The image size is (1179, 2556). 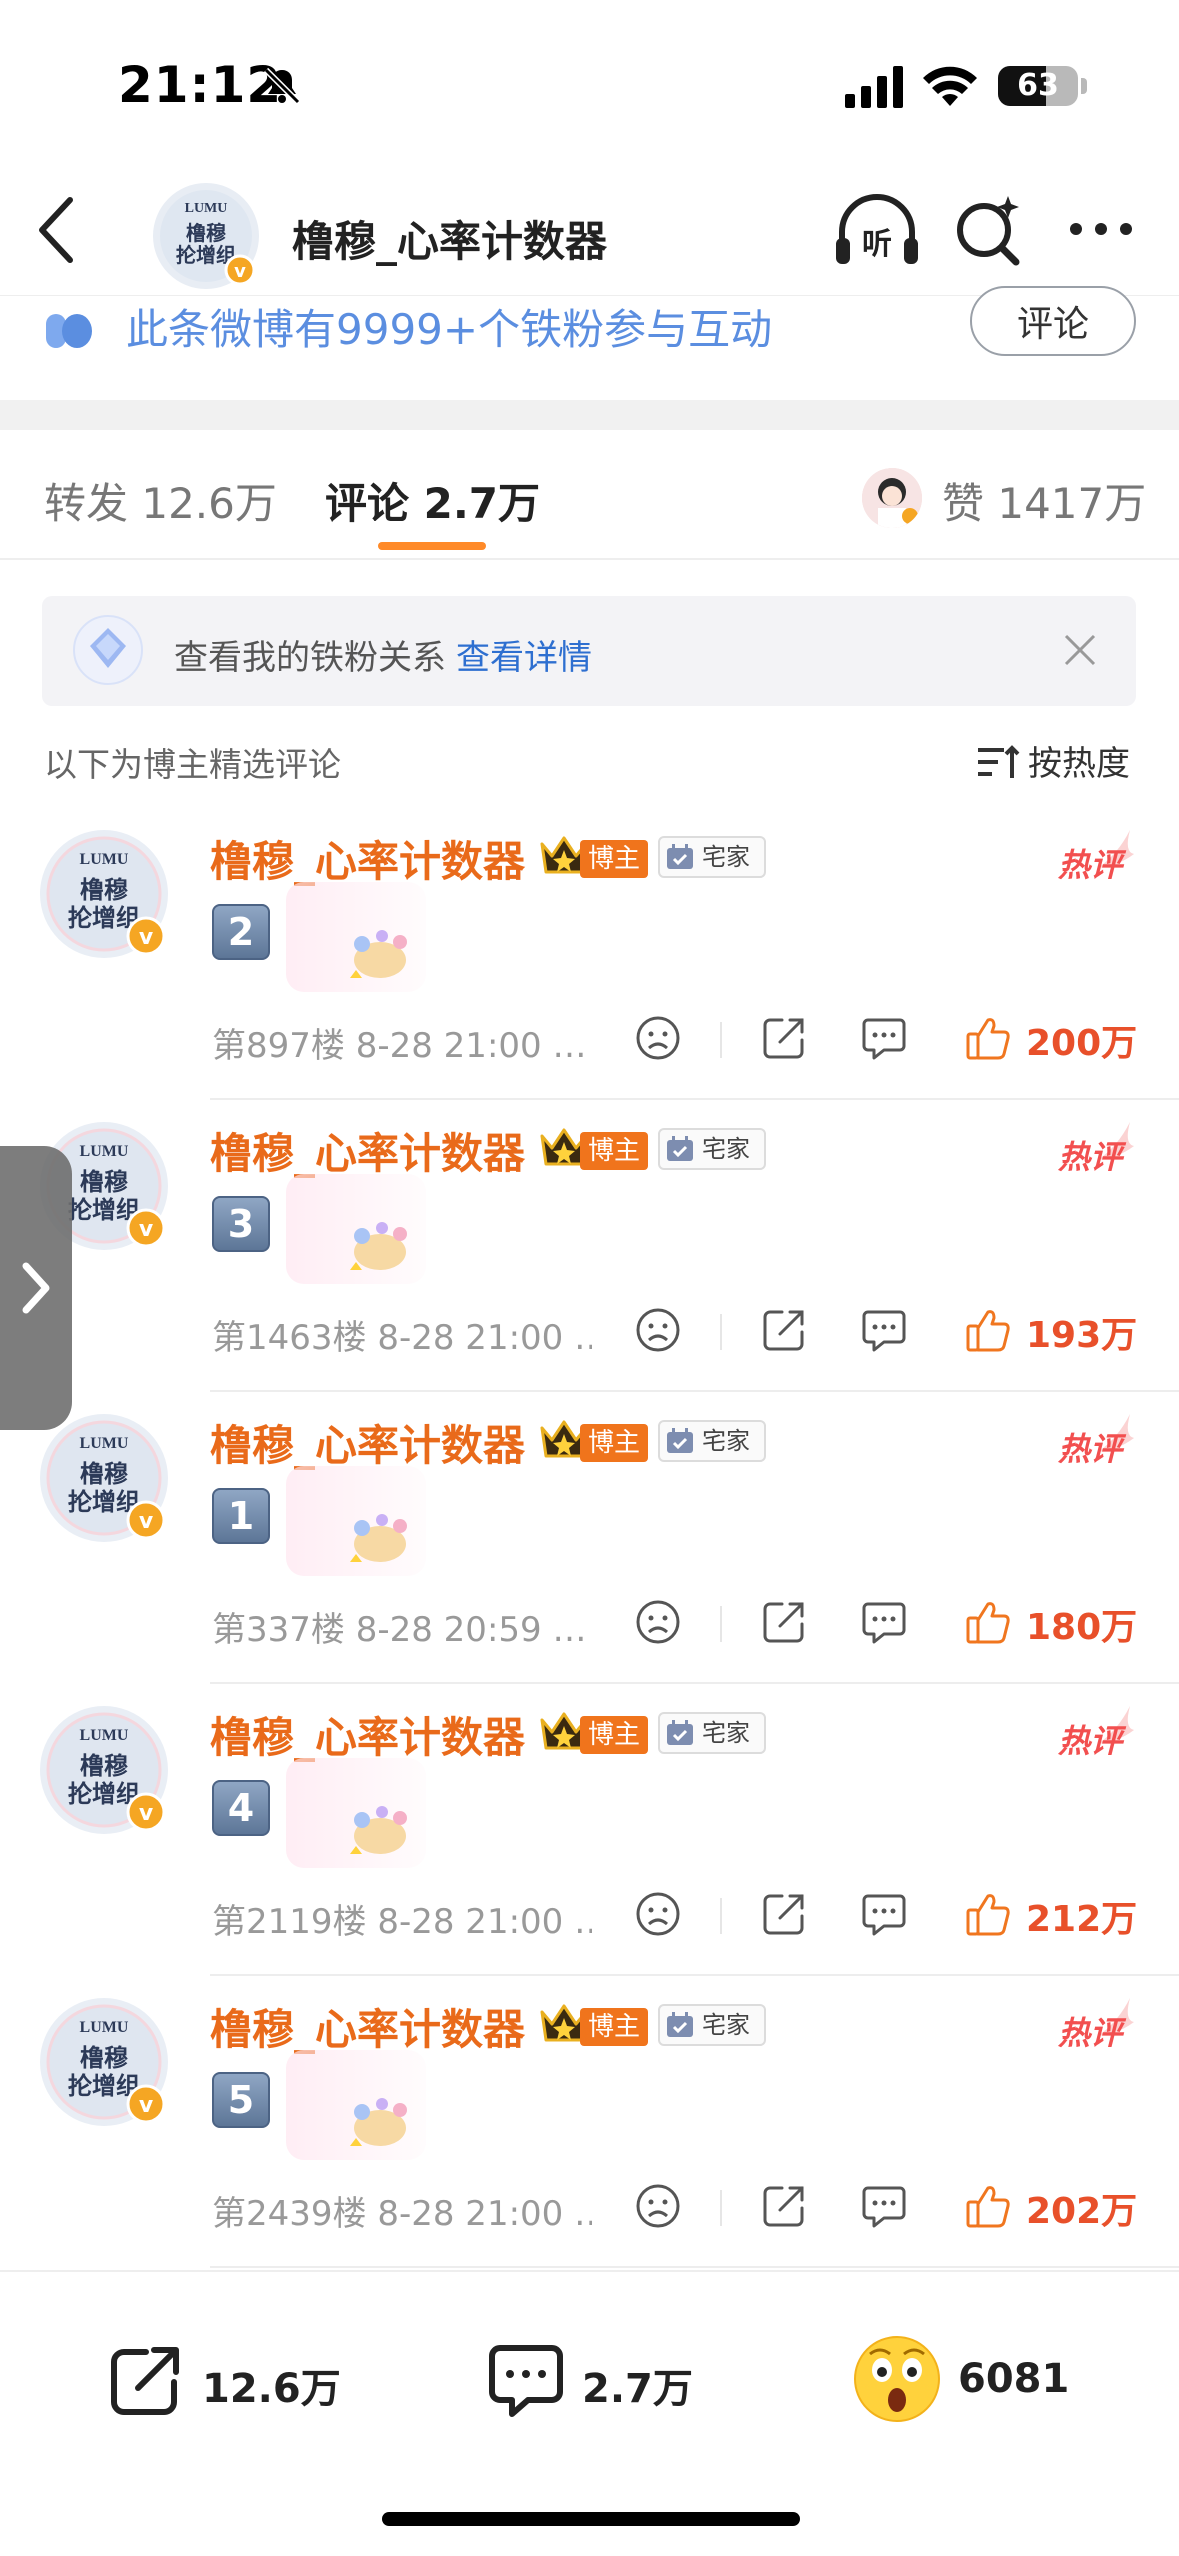 What do you see at coordinates (1053, 321) in the screenshot?
I see `comment-button: 评论` at bounding box center [1053, 321].